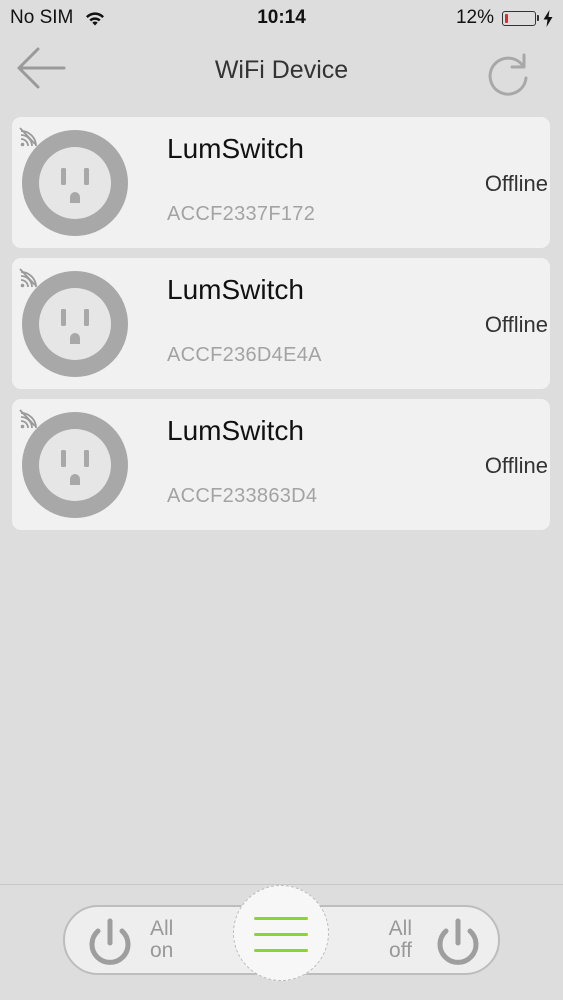 The image size is (563, 1000). I want to click on all-off-line2: off, so click(400, 950).